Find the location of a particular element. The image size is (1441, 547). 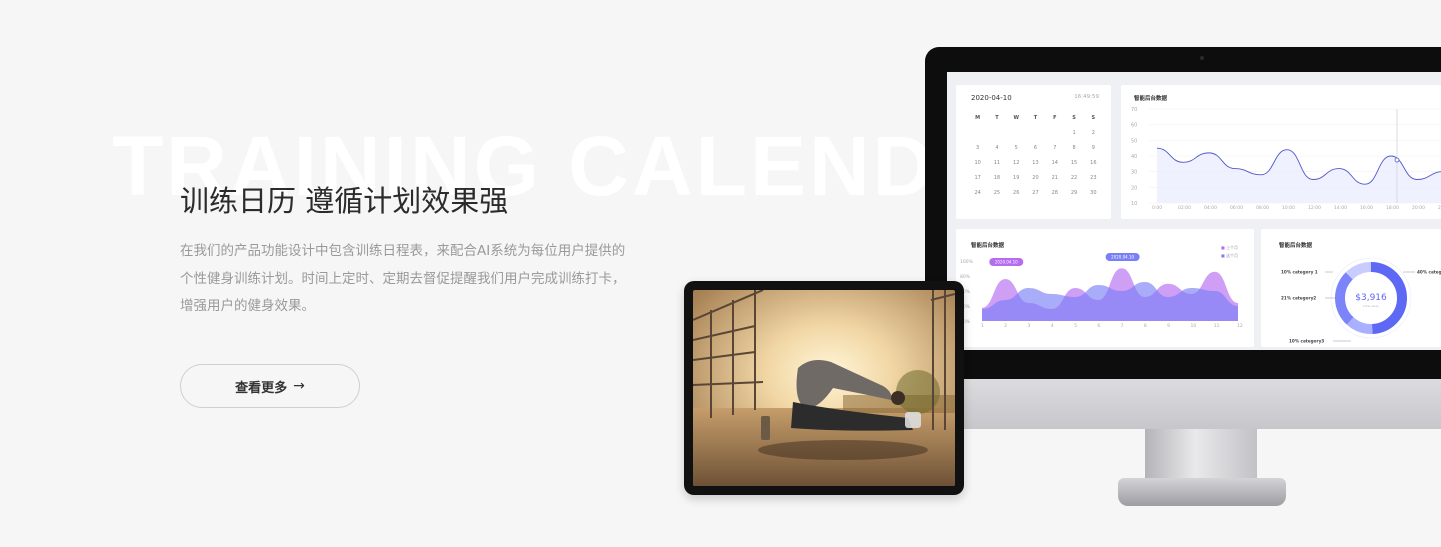

monitor-foot is located at coordinates (1202, 492).